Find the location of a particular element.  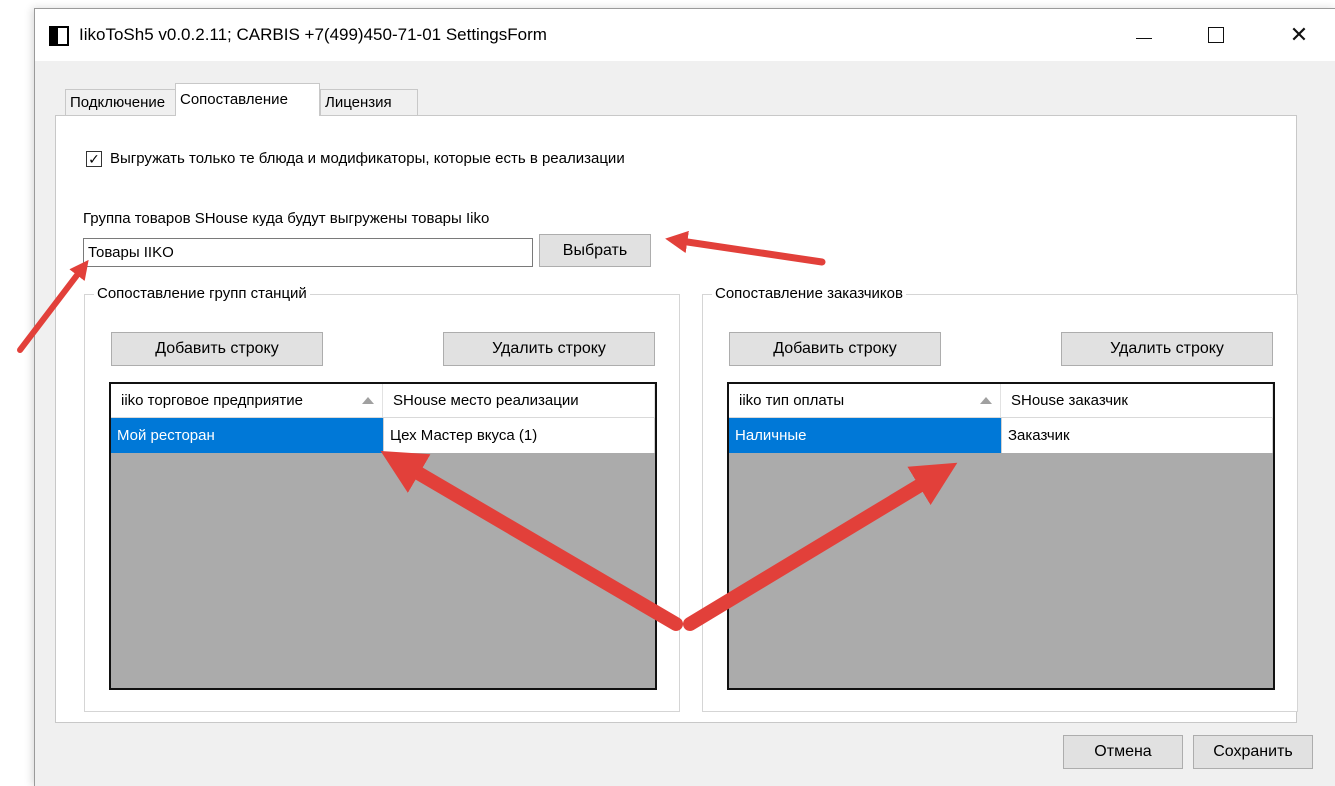

customers-group-title: Сопоставление заказчиков is located at coordinates (809, 293).